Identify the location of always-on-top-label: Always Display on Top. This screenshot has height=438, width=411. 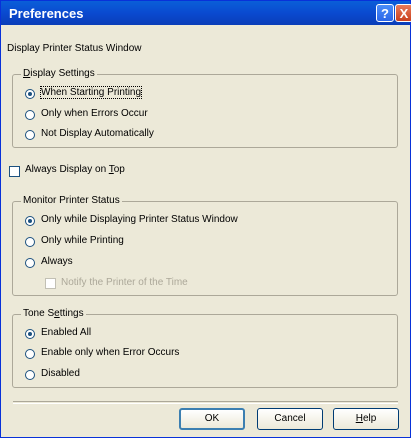
(75, 169).